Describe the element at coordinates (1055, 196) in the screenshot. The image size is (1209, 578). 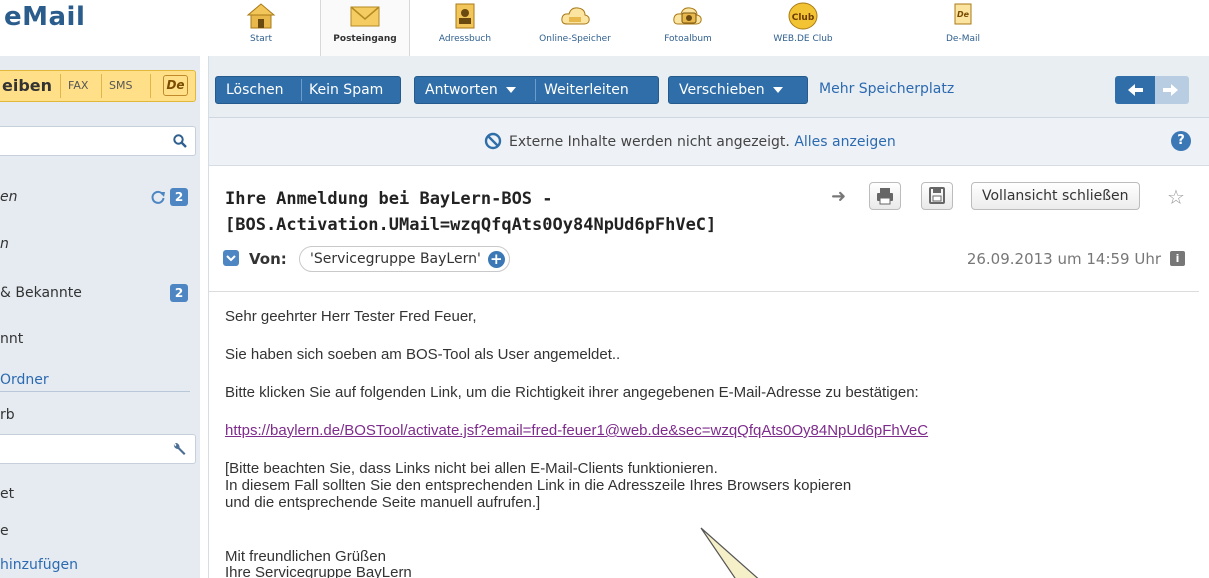
I see `close-full-view-button: Vollansicht schließen` at that location.